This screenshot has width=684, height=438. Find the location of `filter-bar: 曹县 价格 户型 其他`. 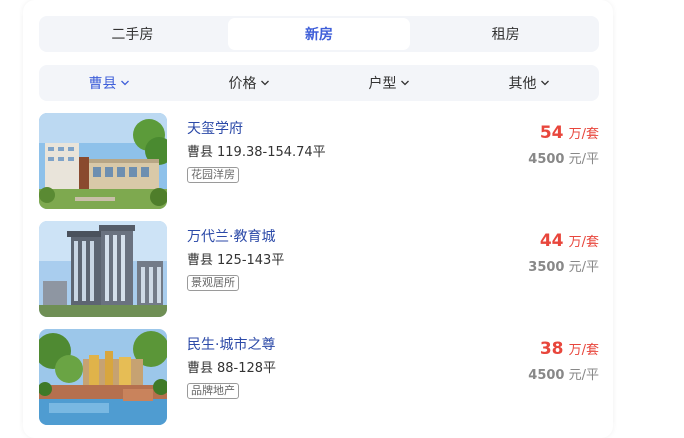

filter-bar: 曹县 价格 户型 其他 is located at coordinates (319, 83).